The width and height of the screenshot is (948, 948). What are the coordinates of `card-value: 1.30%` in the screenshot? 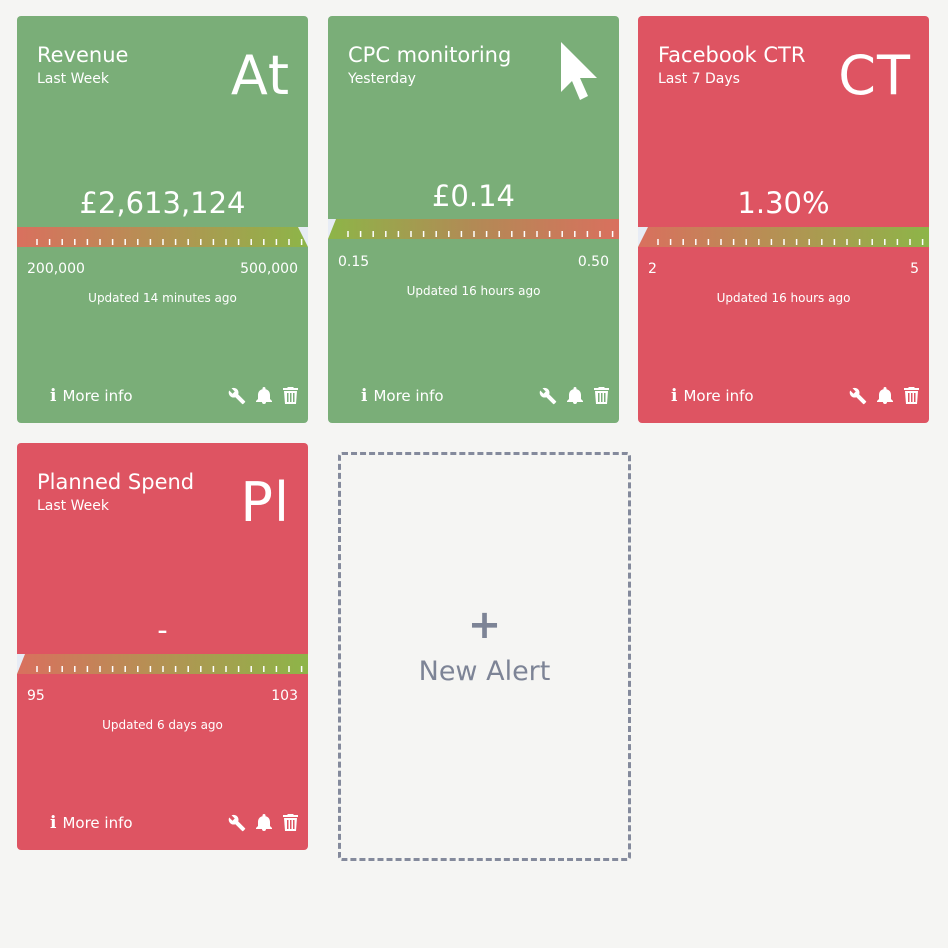 It's located at (783, 203).